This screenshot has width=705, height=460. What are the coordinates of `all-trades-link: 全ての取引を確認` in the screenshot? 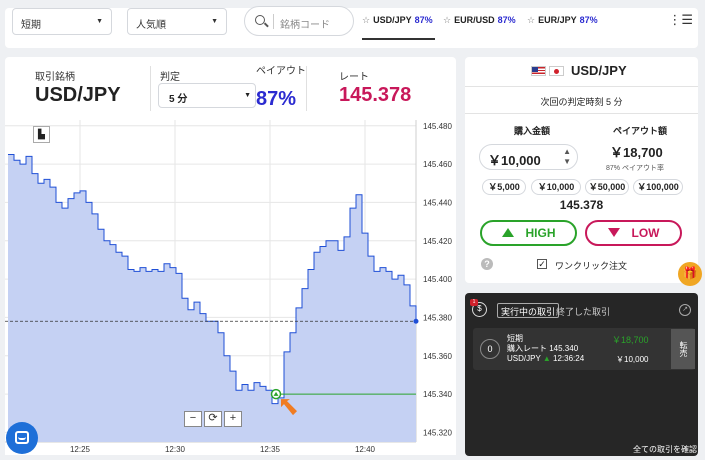 It's located at (665, 449).